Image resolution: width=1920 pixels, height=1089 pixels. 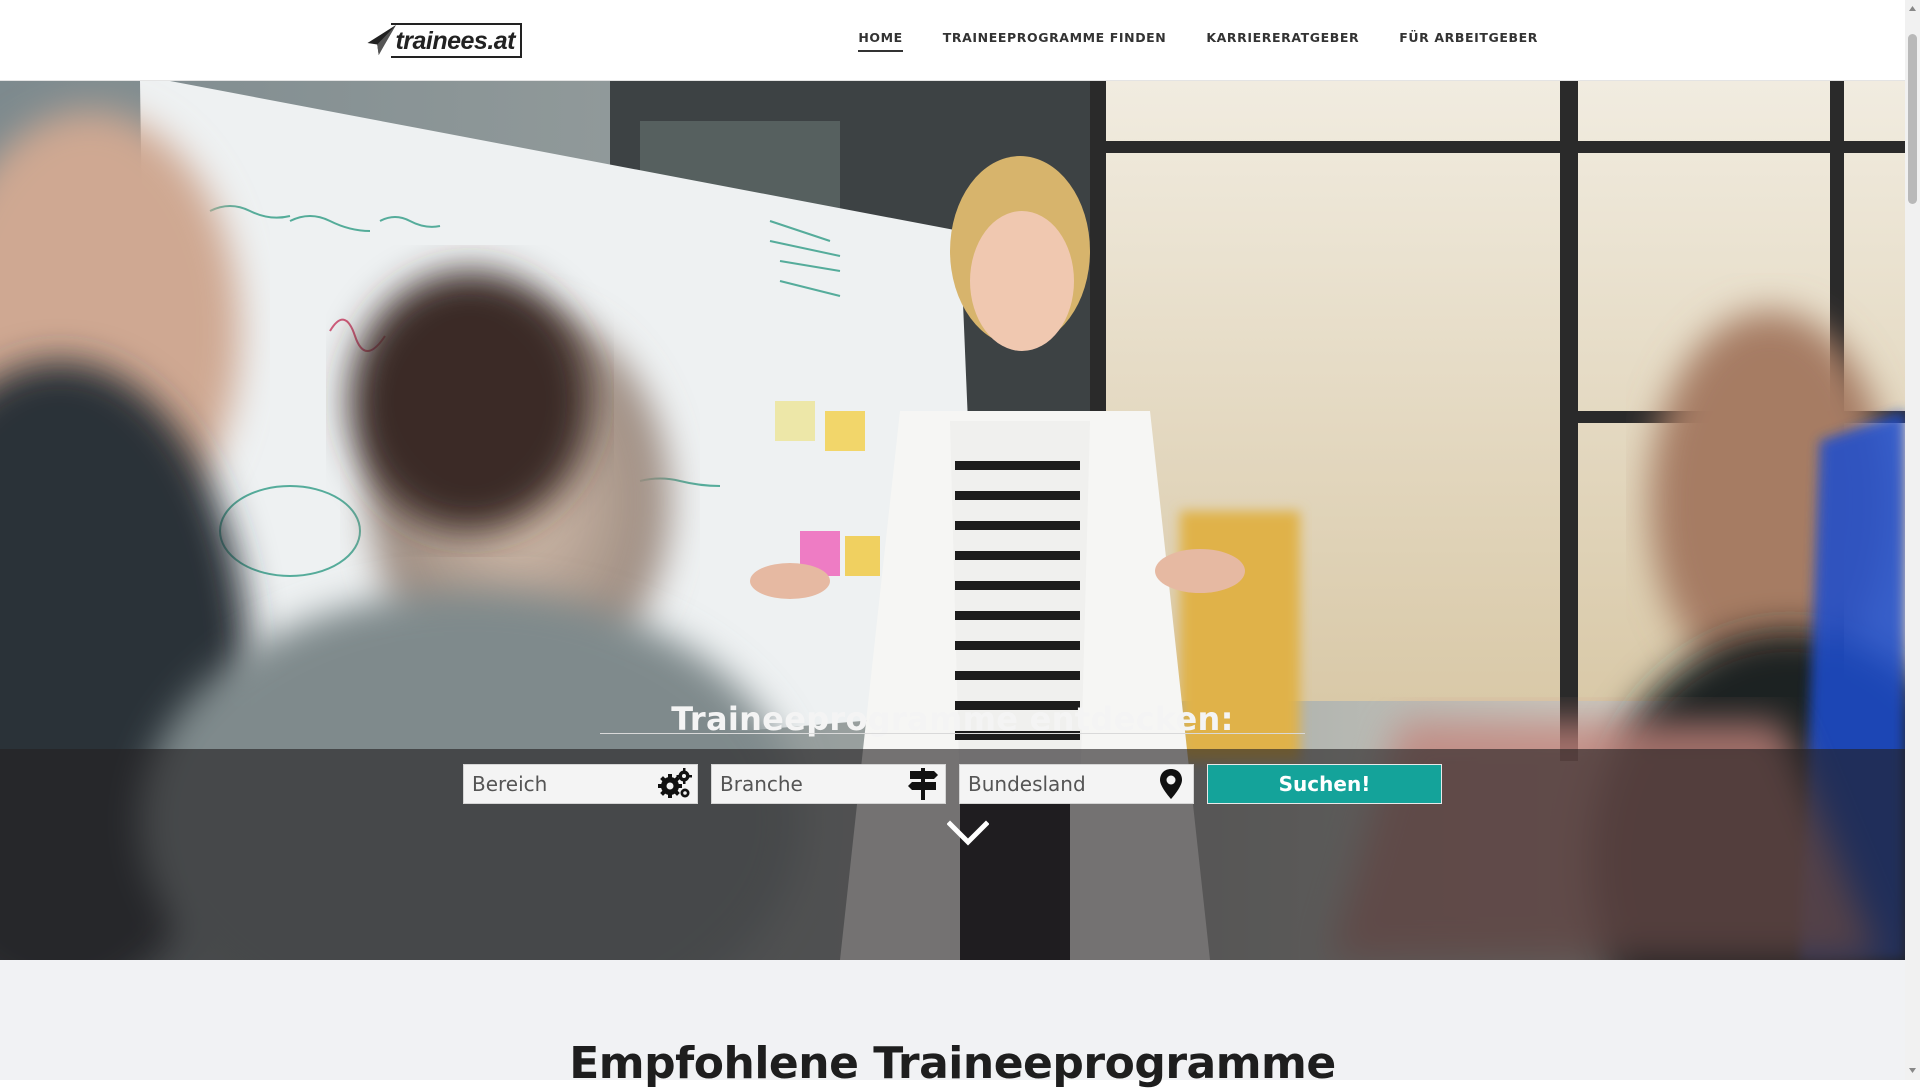 I want to click on page-scrollbar, so click(x=1912, y=540).